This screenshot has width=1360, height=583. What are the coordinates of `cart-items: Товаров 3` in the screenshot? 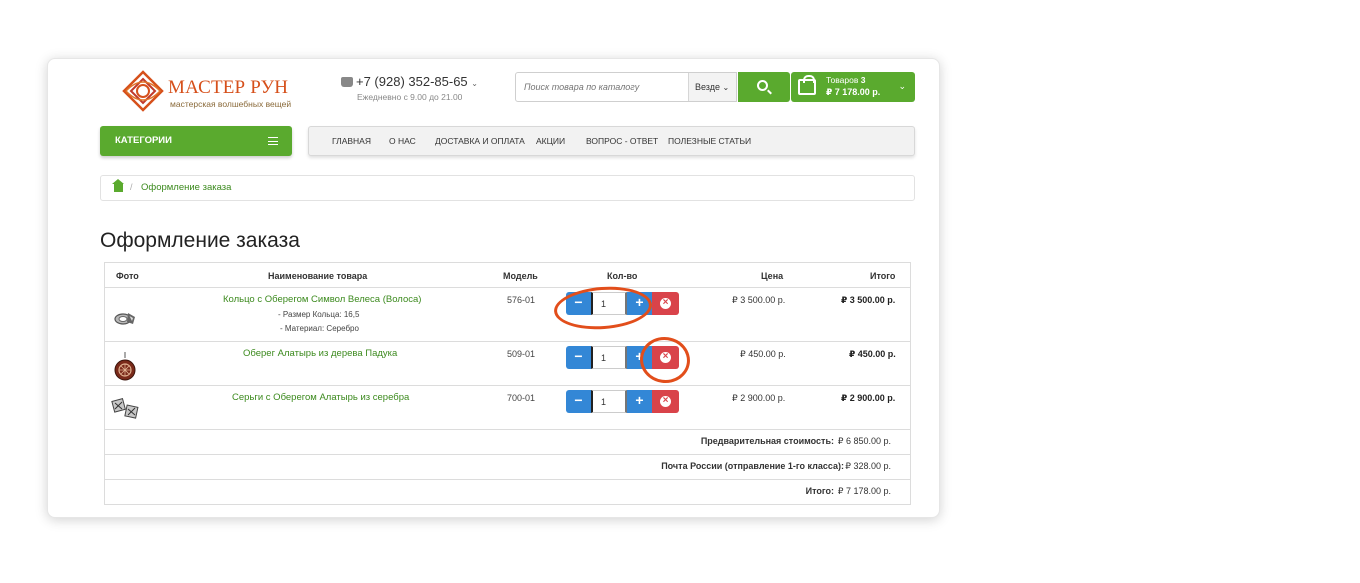 It's located at (845, 80).